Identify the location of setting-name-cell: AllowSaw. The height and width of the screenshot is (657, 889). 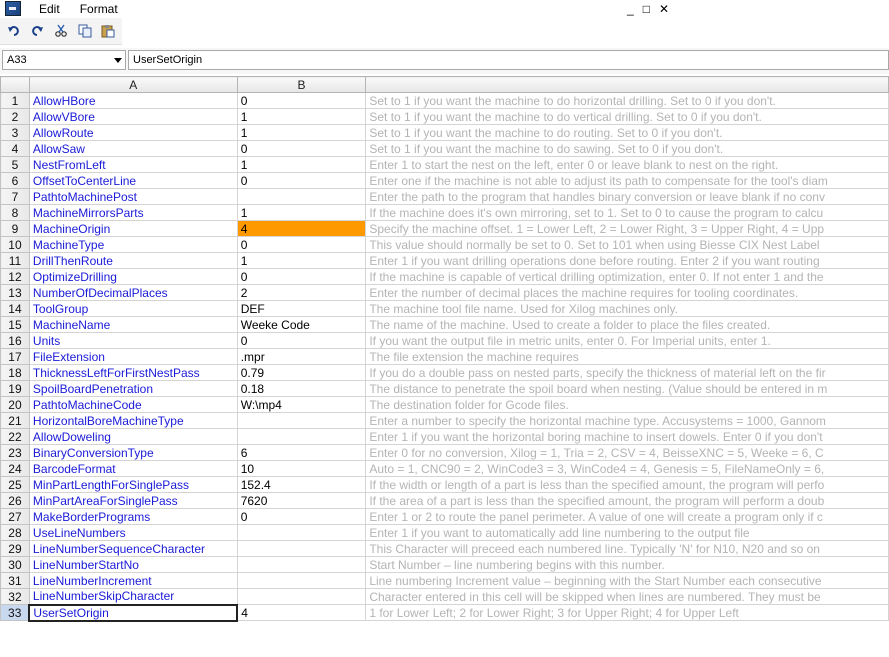
(133, 148).